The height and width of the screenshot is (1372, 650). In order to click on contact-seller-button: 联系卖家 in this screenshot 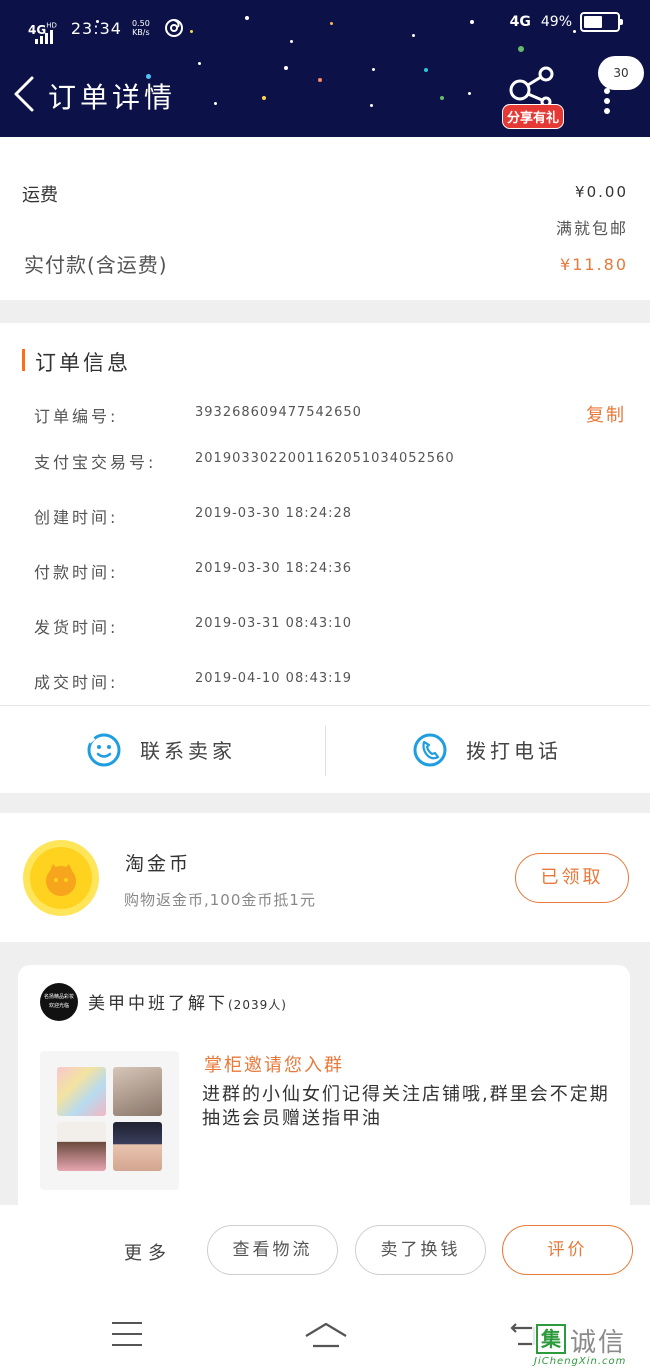, I will do `click(161, 749)`.